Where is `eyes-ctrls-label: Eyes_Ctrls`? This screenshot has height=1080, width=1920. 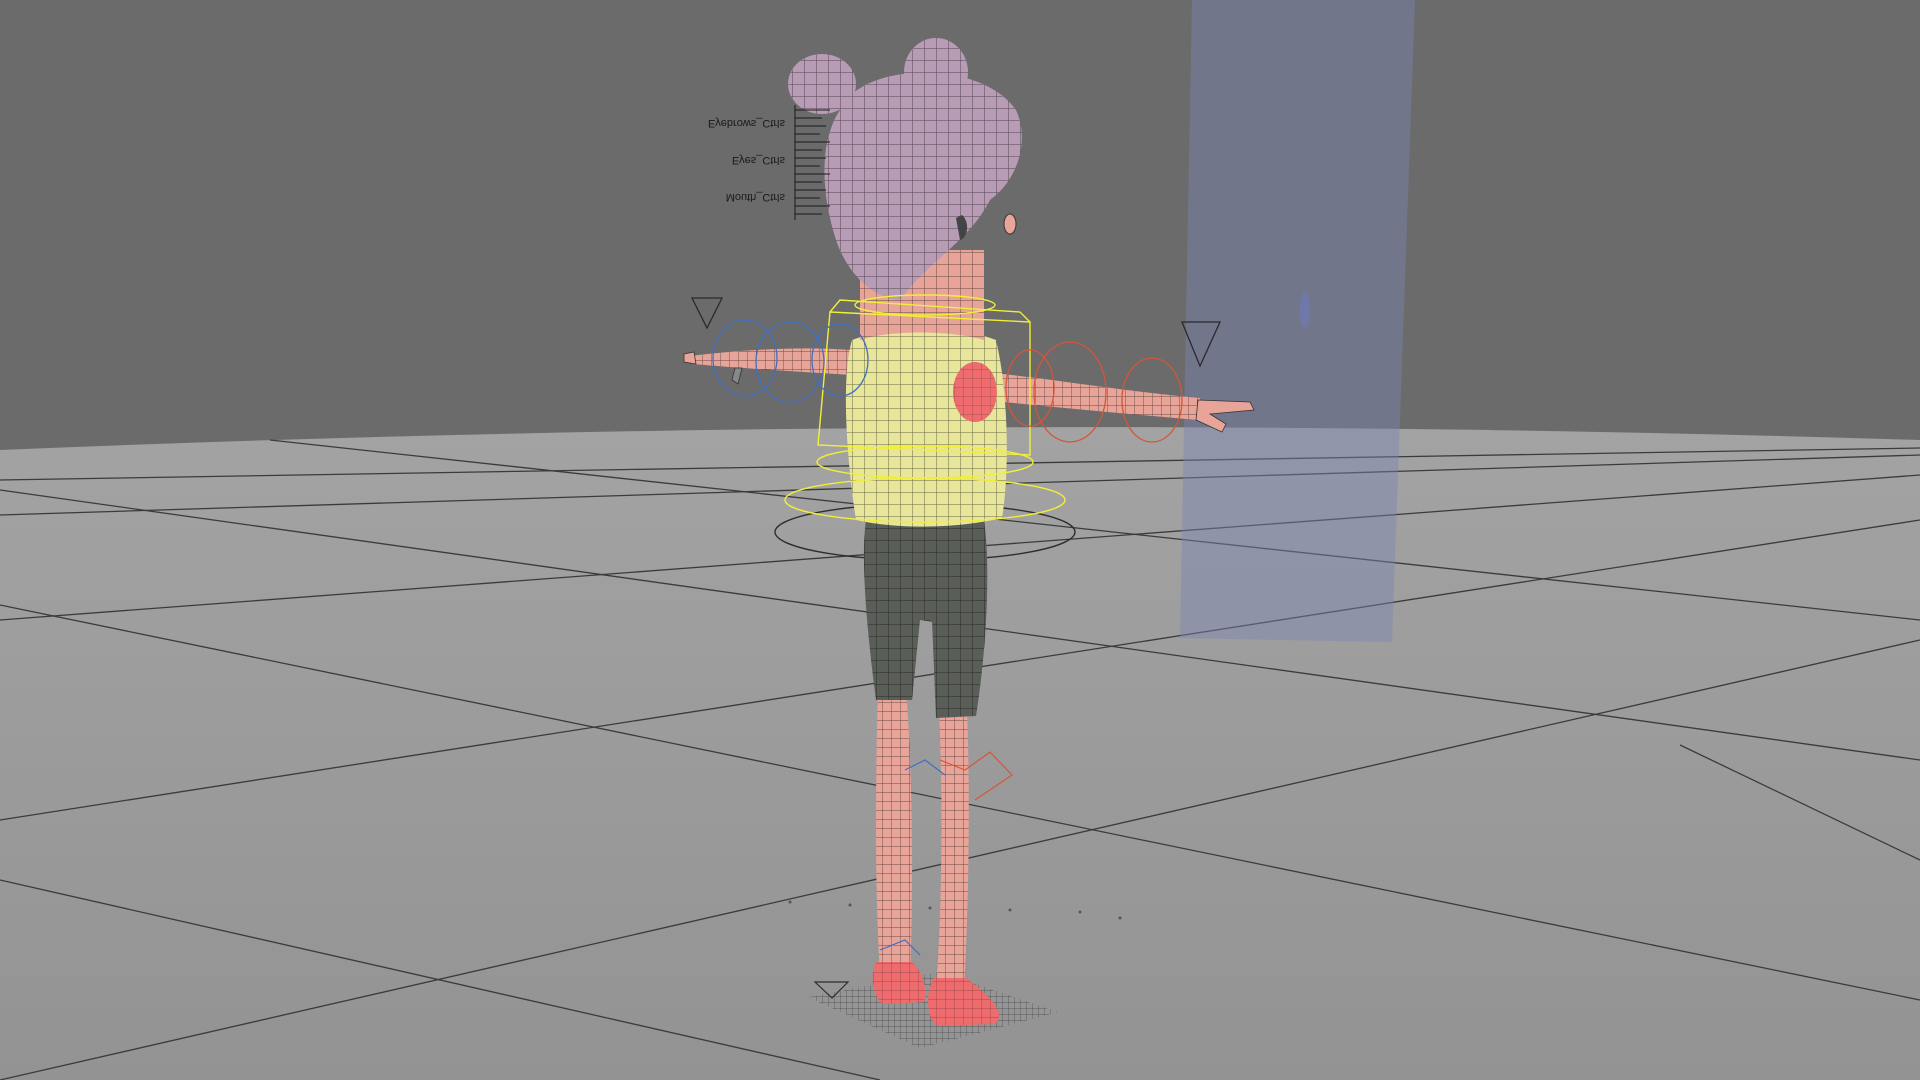 eyes-ctrls-label: Eyes_Ctrls is located at coordinates (759, 160).